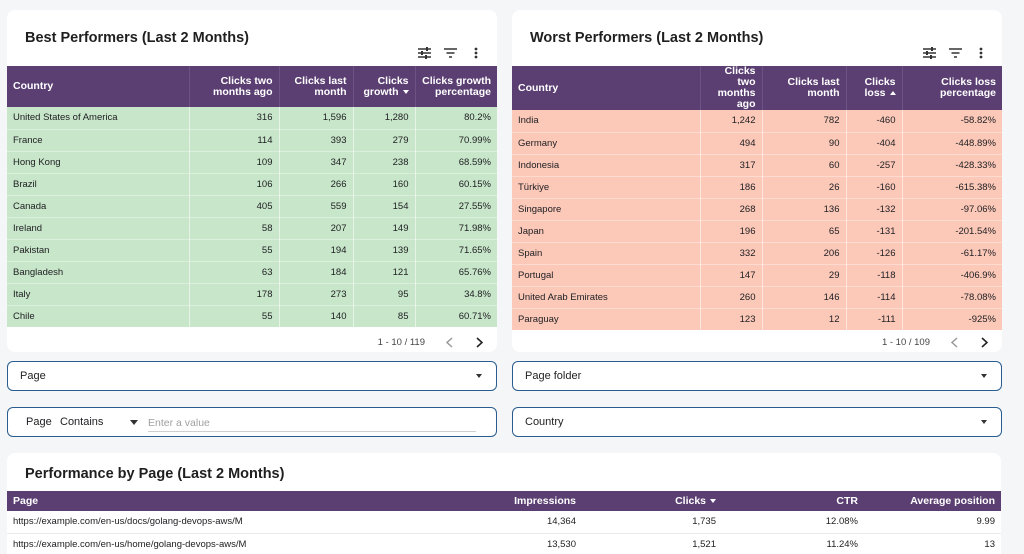 This screenshot has width=1024, height=554. Describe the element at coordinates (757, 376) in the screenshot. I see `page-folder-dropdown: Page folder` at that location.